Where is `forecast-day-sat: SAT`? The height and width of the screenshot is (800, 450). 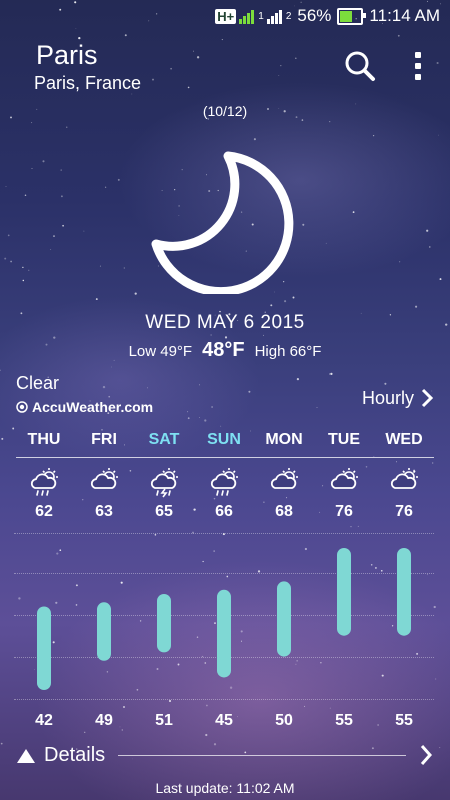 forecast-day-sat: SAT is located at coordinates (164, 440).